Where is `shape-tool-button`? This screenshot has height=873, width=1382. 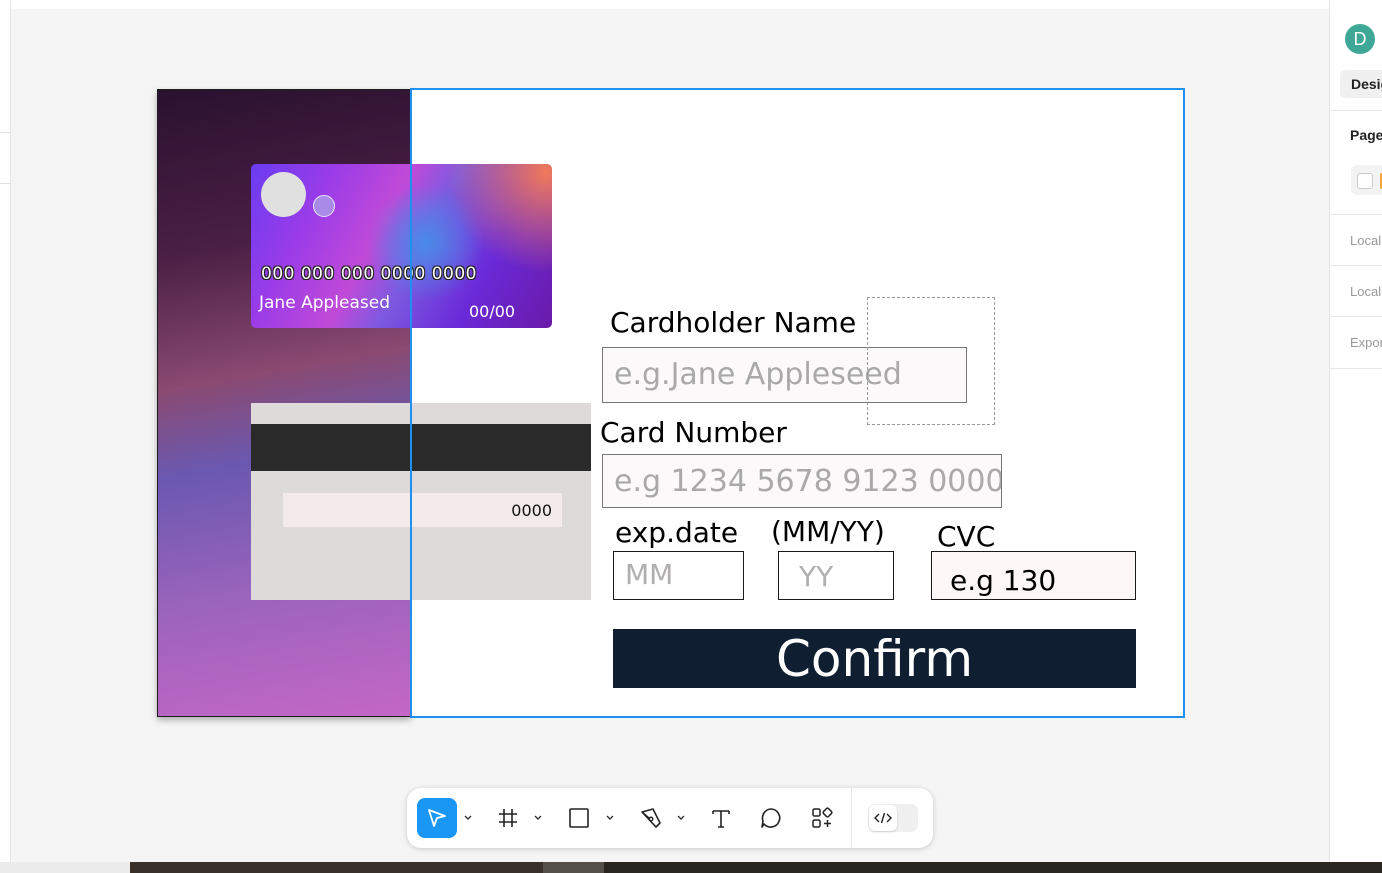 shape-tool-button is located at coordinates (579, 818).